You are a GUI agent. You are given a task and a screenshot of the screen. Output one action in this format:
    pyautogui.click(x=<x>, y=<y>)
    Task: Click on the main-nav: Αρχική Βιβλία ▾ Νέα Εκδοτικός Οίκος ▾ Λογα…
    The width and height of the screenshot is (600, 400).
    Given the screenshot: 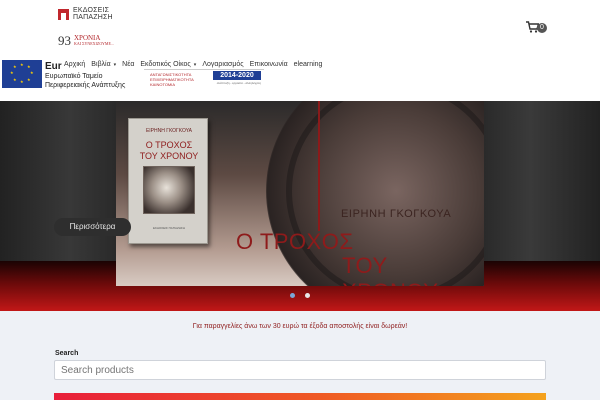 What is the action you would take?
    pyautogui.click(x=196, y=65)
    